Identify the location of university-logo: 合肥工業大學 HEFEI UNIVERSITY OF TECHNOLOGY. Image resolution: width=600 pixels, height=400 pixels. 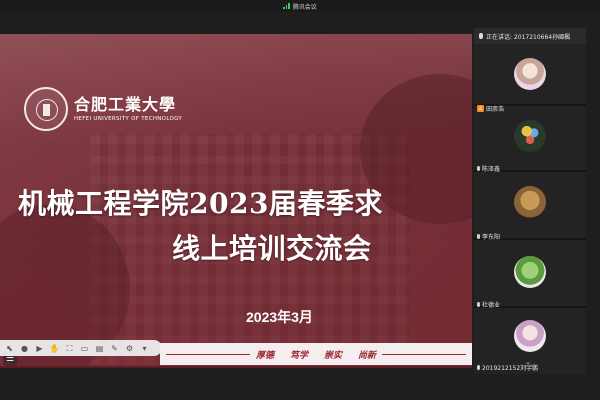
(103, 109).